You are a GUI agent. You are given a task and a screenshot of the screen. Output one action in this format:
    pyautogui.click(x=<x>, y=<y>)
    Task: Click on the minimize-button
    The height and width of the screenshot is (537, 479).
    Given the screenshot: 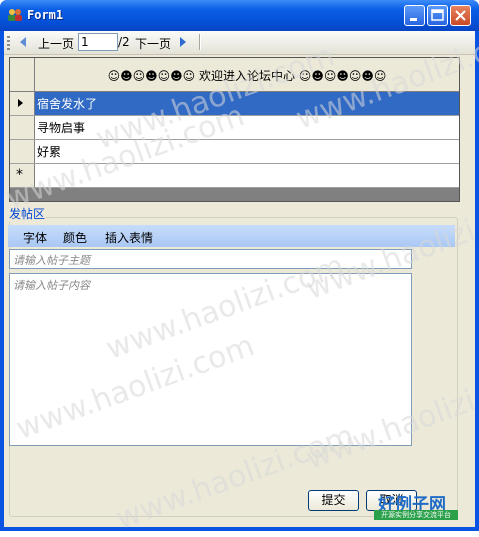 What is the action you would take?
    pyautogui.click(x=414, y=15)
    